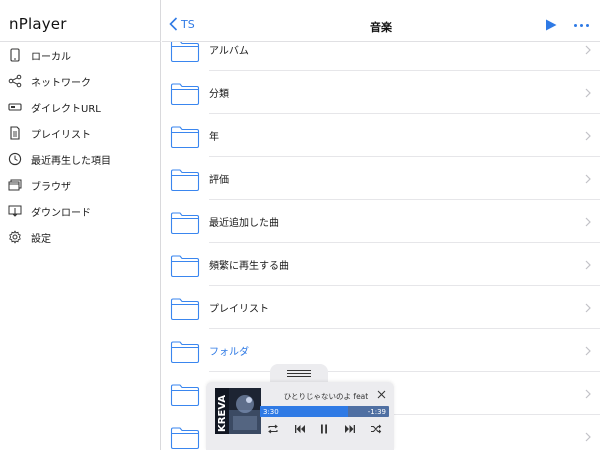 The width and height of the screenshot is (600, 450). I want to click on time-elapsed: 3:30, so click(271, 411).